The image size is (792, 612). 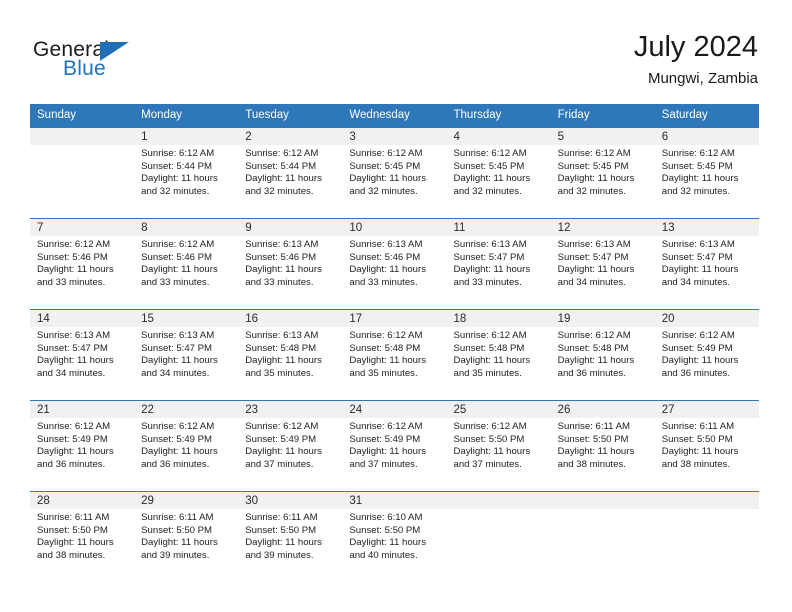 I want to click on day-number: 10, so click(x=356, y=228).